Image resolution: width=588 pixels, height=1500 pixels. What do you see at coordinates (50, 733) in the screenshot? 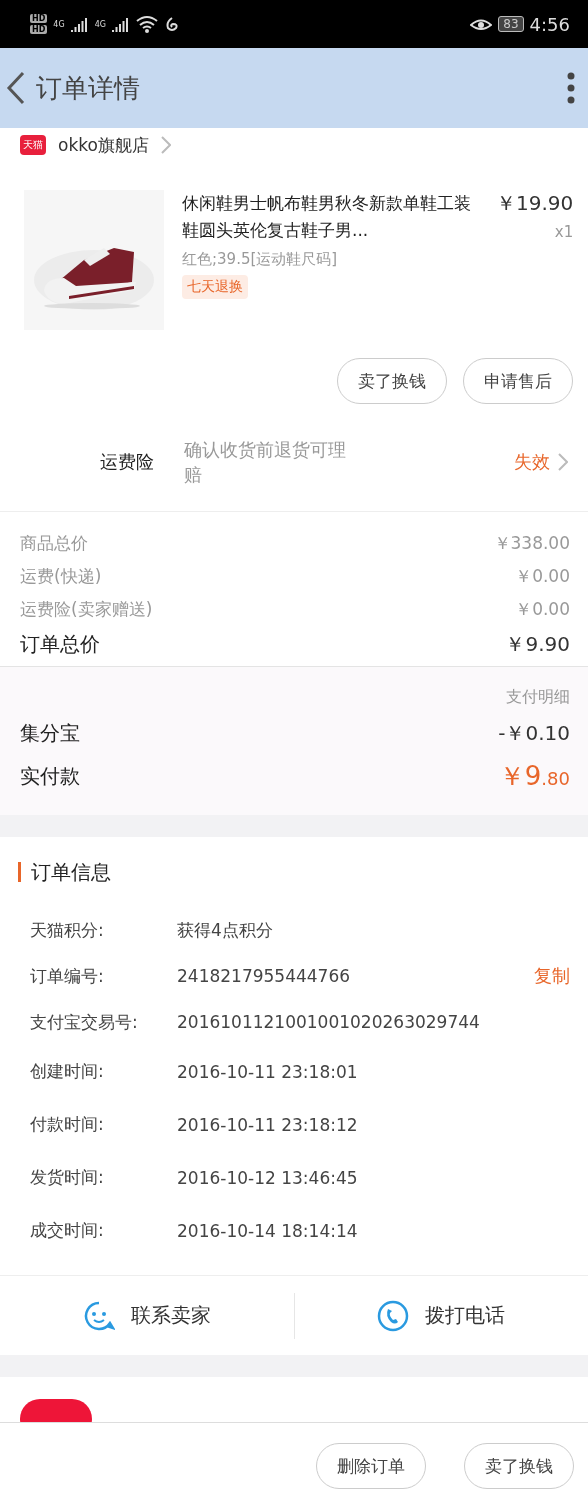
I see `payment-label: 集分宝` at bounding box center [50, 733].